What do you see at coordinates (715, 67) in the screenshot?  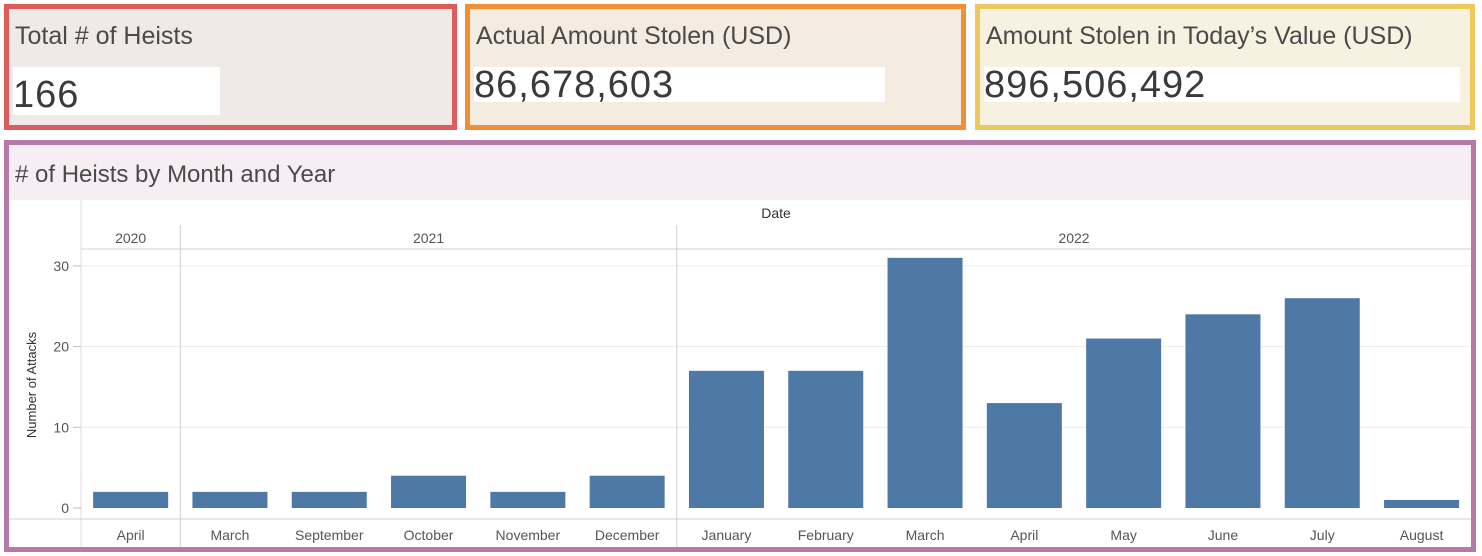 I see `kpi-card-actual-amount: Actual Amount Stolen (USD) 86,678,603` at bounding box center [715, 67].